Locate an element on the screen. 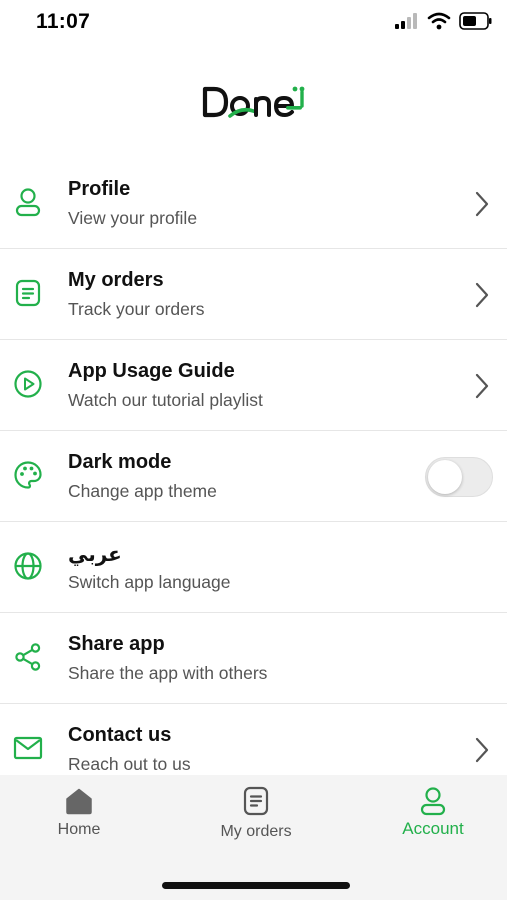  brand-logo is located at coordinates (253, 102).